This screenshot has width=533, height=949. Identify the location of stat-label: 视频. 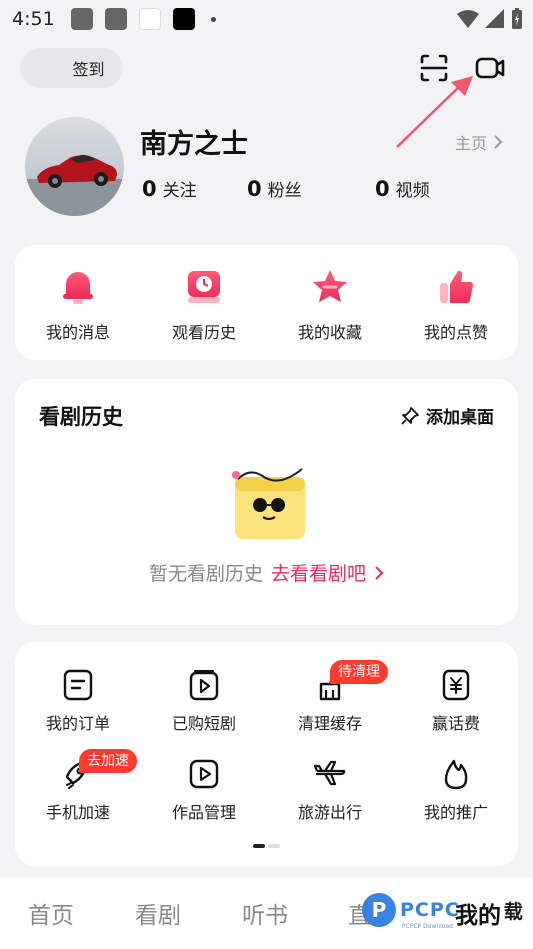
(412, 191).